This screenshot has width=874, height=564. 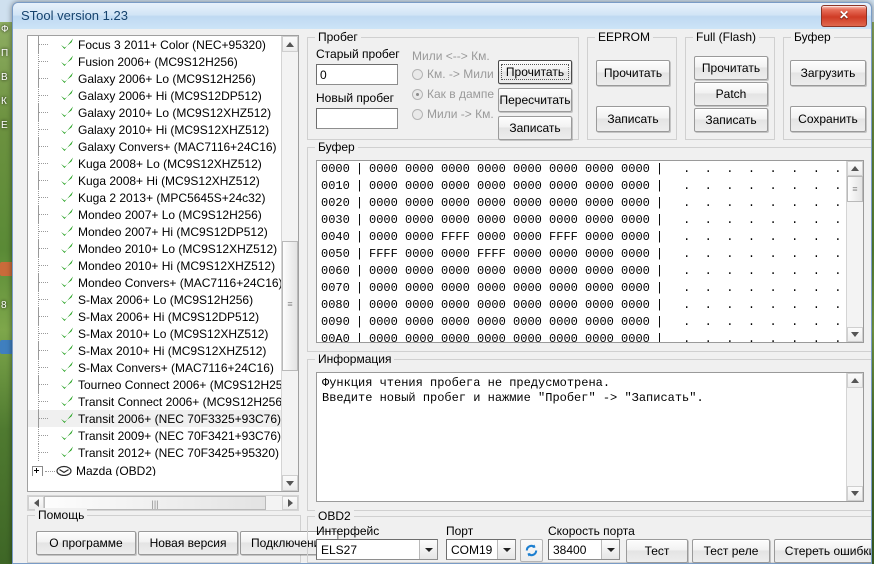 I want to click on tree-scroll-right-button, so click(x=290, y=503).